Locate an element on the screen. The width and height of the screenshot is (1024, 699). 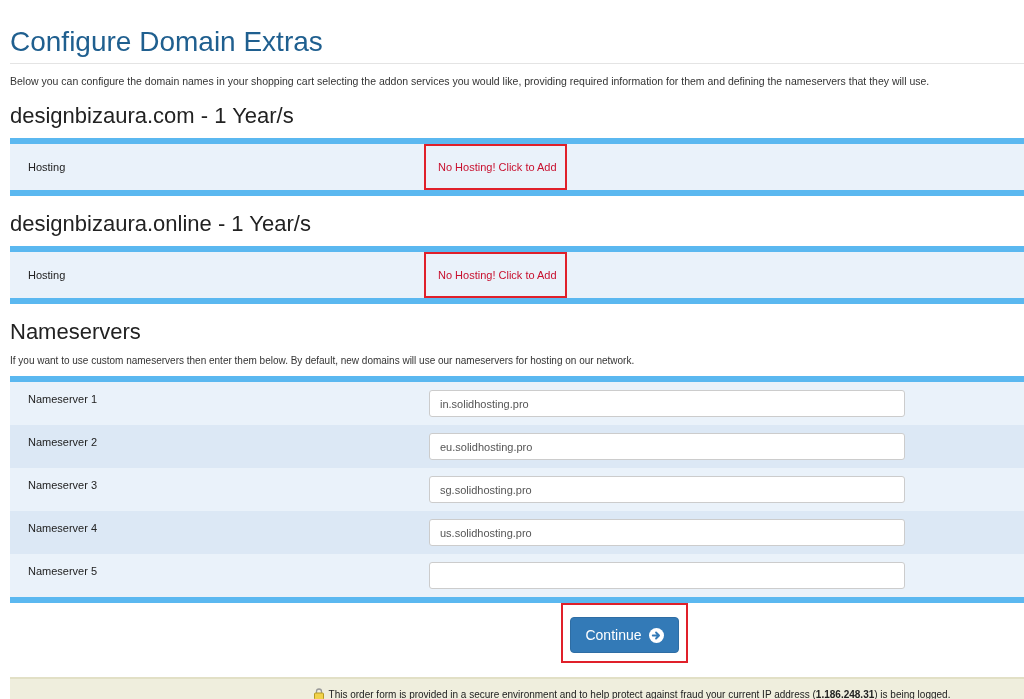
nameserver-field: in.solidhosting.pro is located at coordinates (667, 403).